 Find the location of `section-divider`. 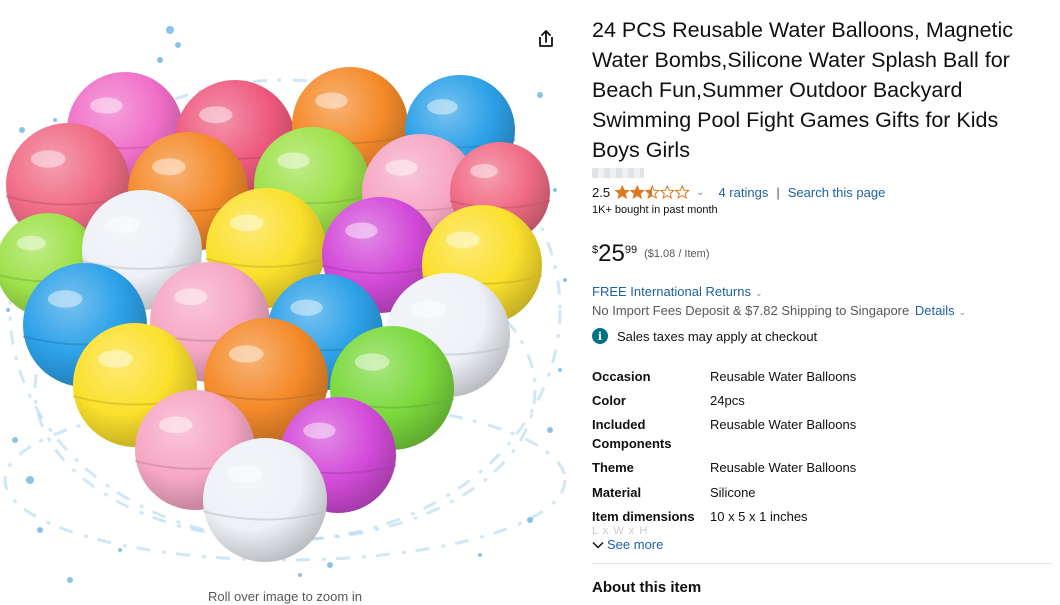

section-divider is located at coordinates (822, 563).